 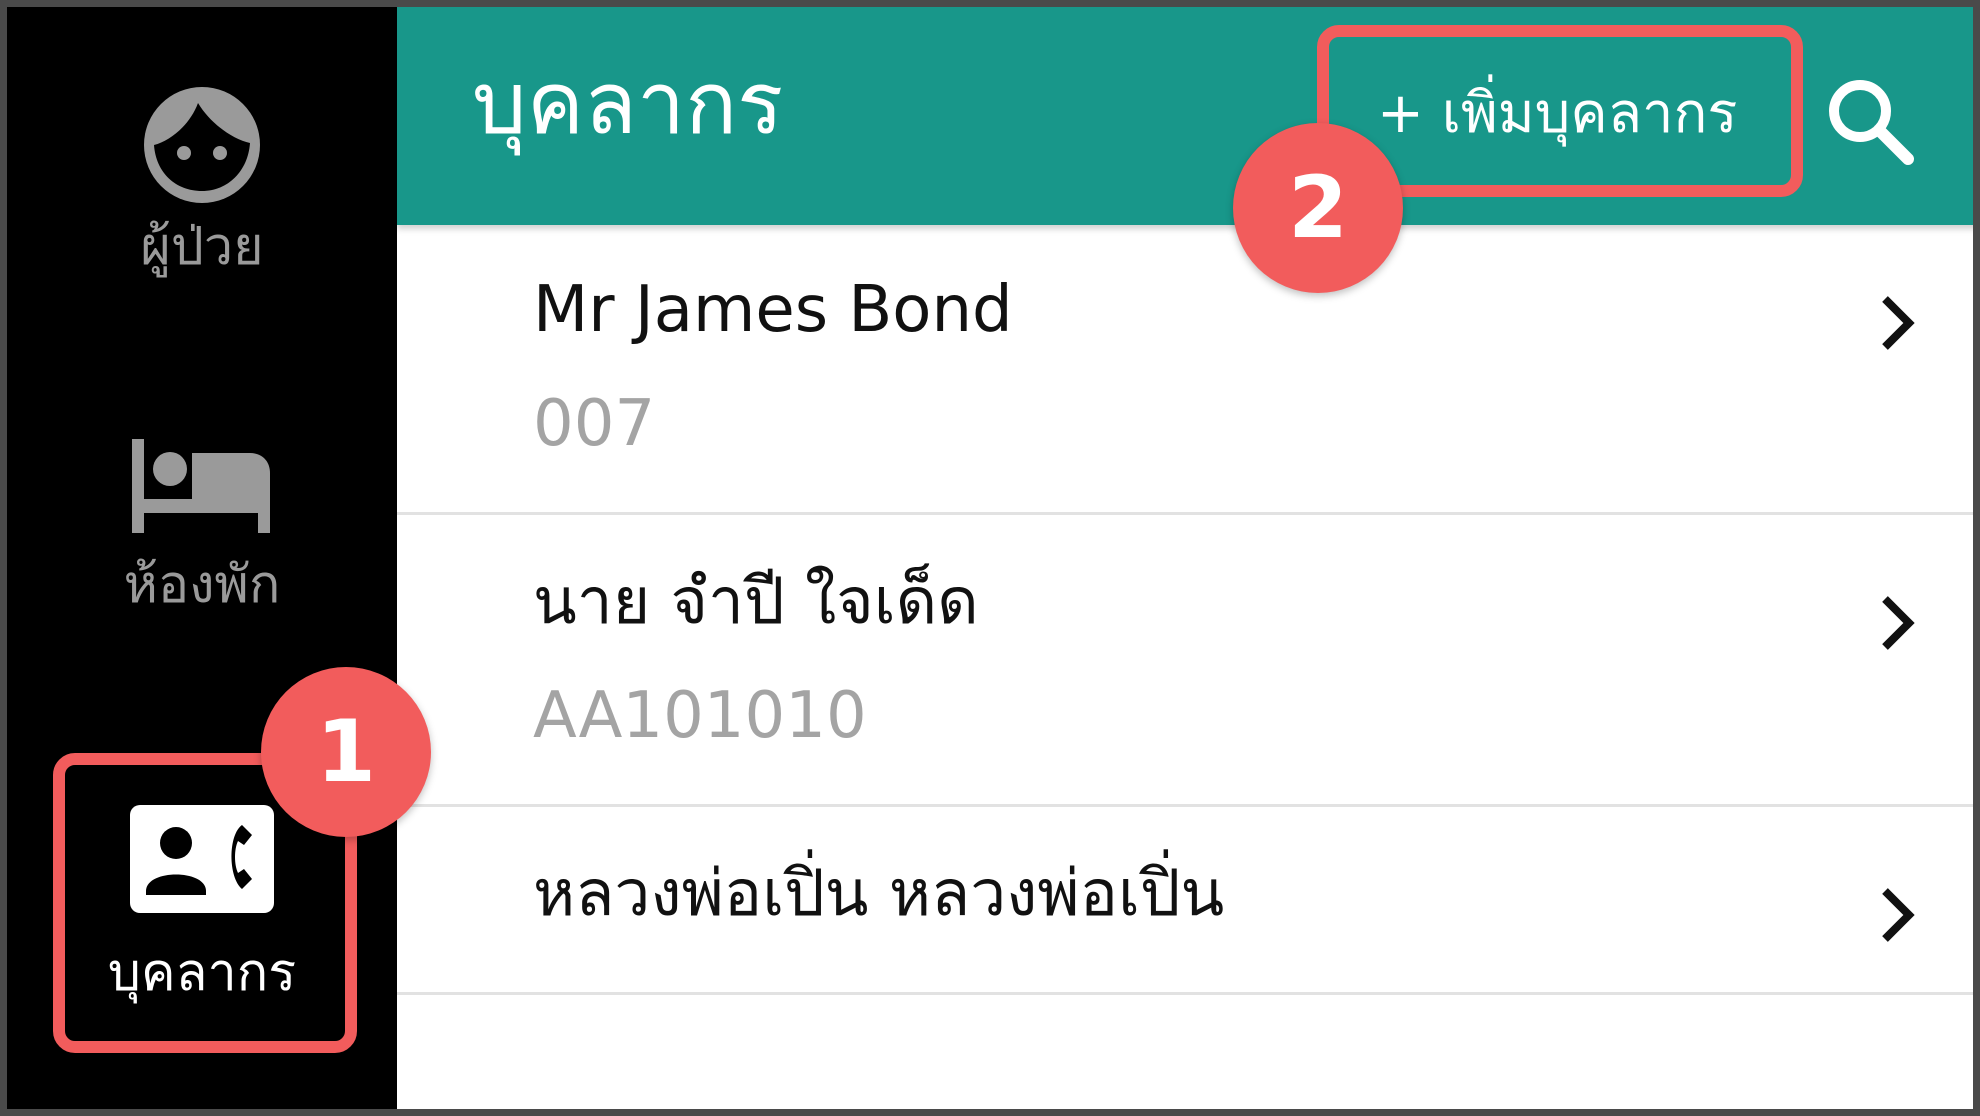 What do you see at coordinates (594, 424) in the screenshot?
I see `staff-code: 007` at bounding box center [594, 424].